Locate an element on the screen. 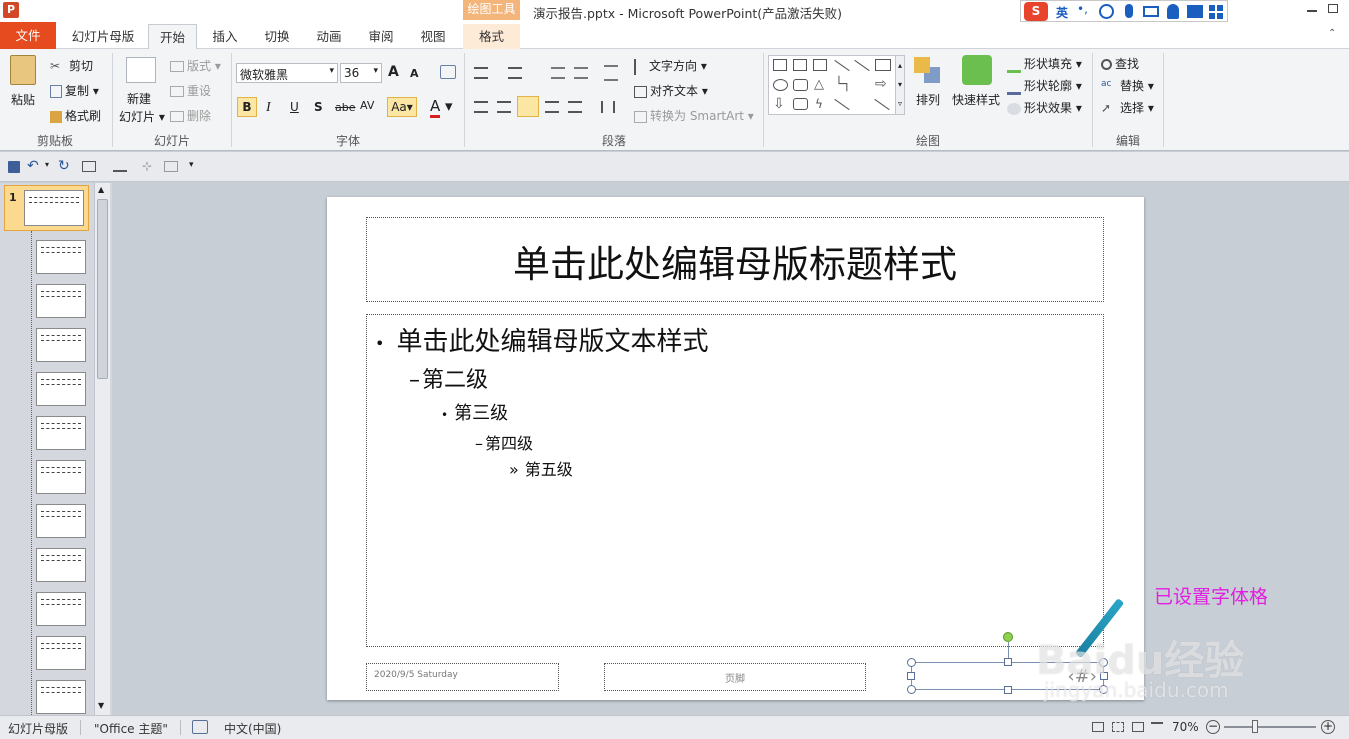 The height and width of the screenshot is (739, 1349). thumbnail-scrollbar: ▲ ▼ is located at coordinates (102, 449).